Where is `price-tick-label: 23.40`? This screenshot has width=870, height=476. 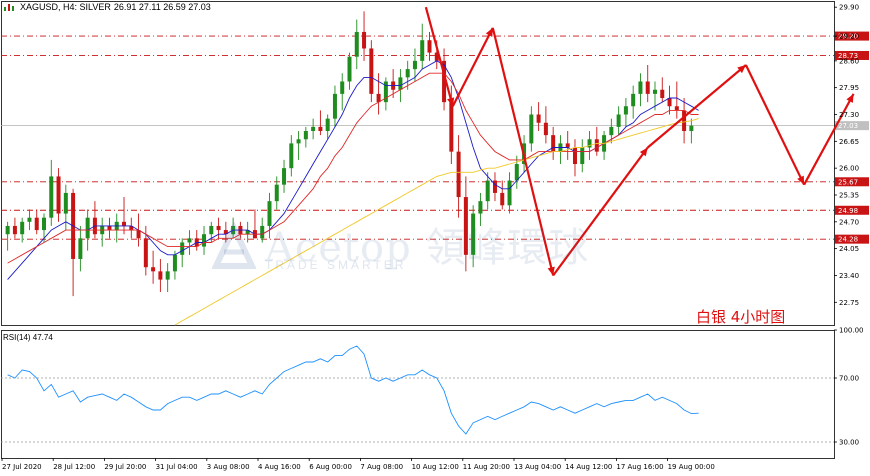 price-tick-label: 23.40 is located at coordinates (849, 276).